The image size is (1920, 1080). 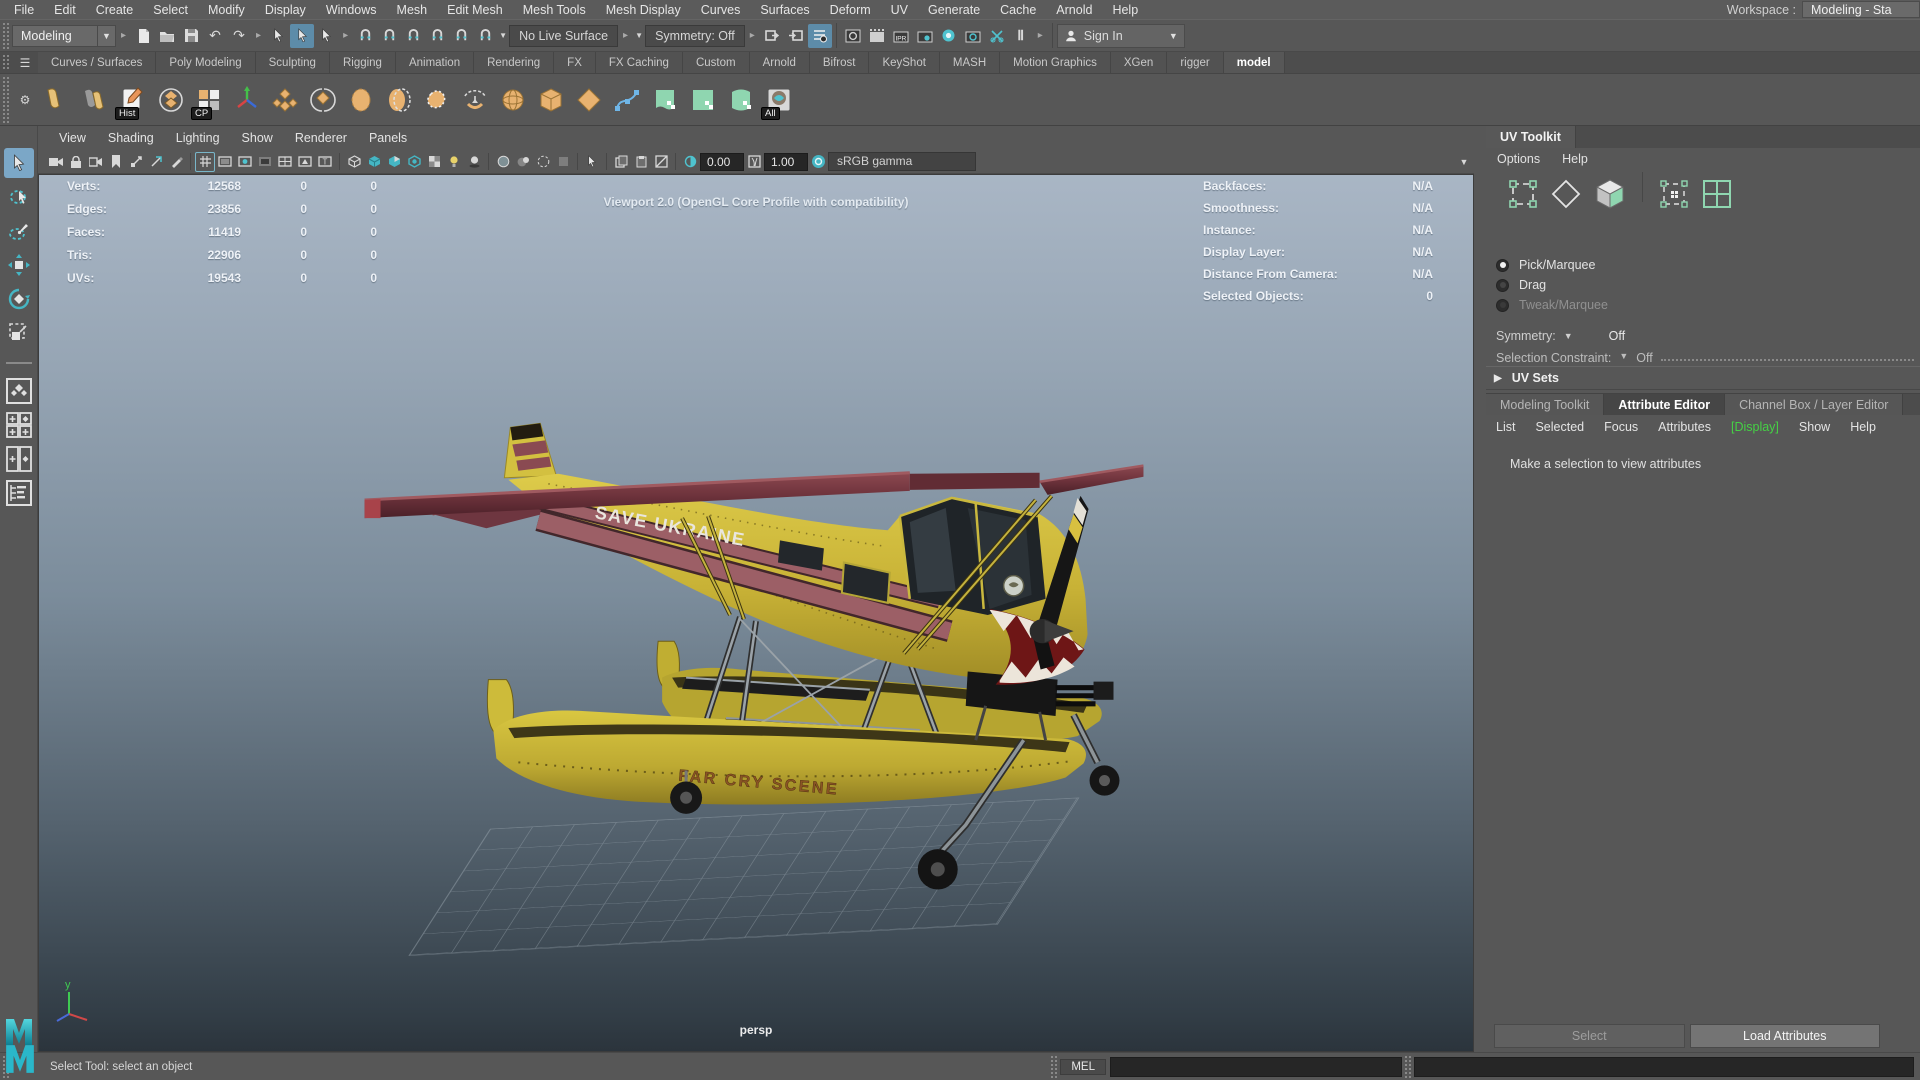 What do you see at coordinates (107, 35) in the screenshot?
I see `menu-set-dropdown-icon: ▼` at bounding box center [107, 35].